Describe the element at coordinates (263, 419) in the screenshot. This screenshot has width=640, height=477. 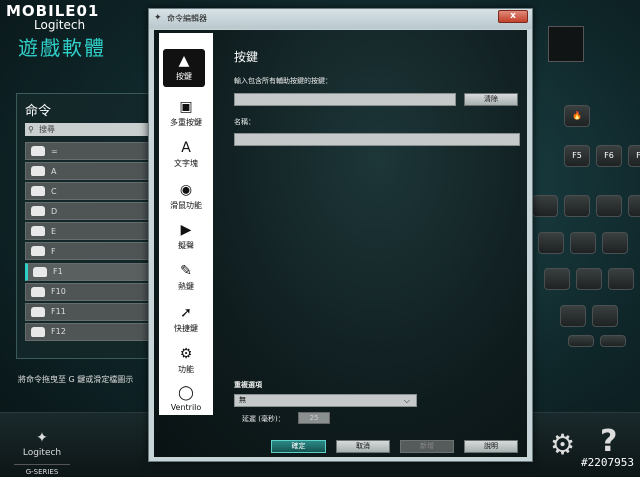
I see `delay-label: 延遲 (毫秒)：` at that location.